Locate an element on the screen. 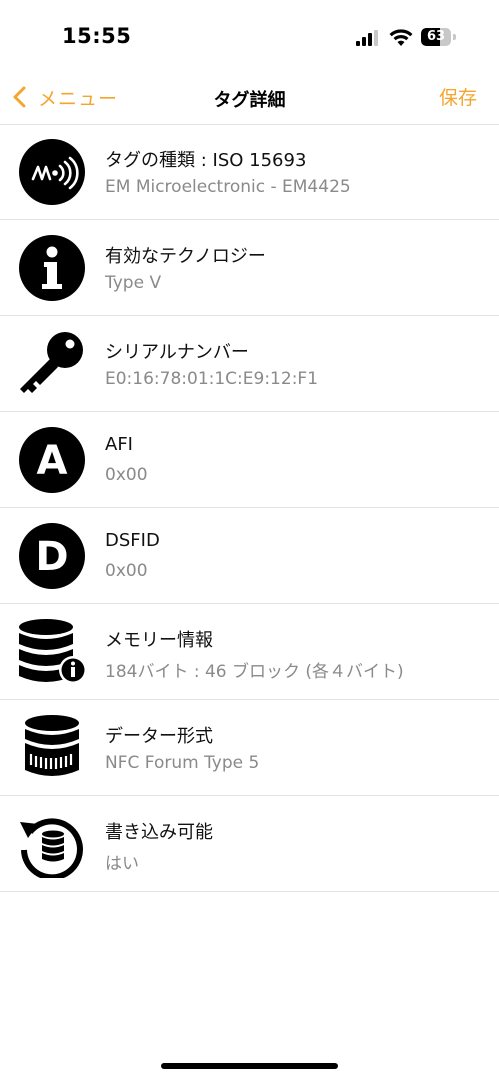 The height and width of the screenshot is (1080, 499). technologies-title: 有効なテクノロジー is located at coordinates (185, 256).